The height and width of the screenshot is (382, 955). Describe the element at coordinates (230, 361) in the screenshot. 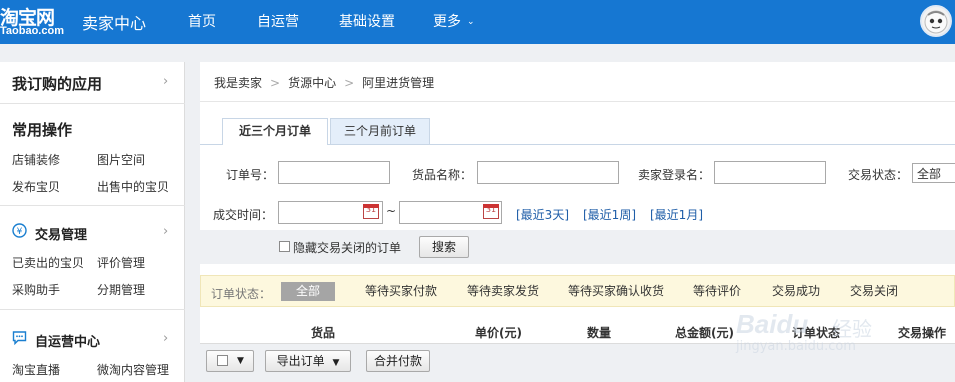

I see `select-all-dropdown: ▼` at that location.